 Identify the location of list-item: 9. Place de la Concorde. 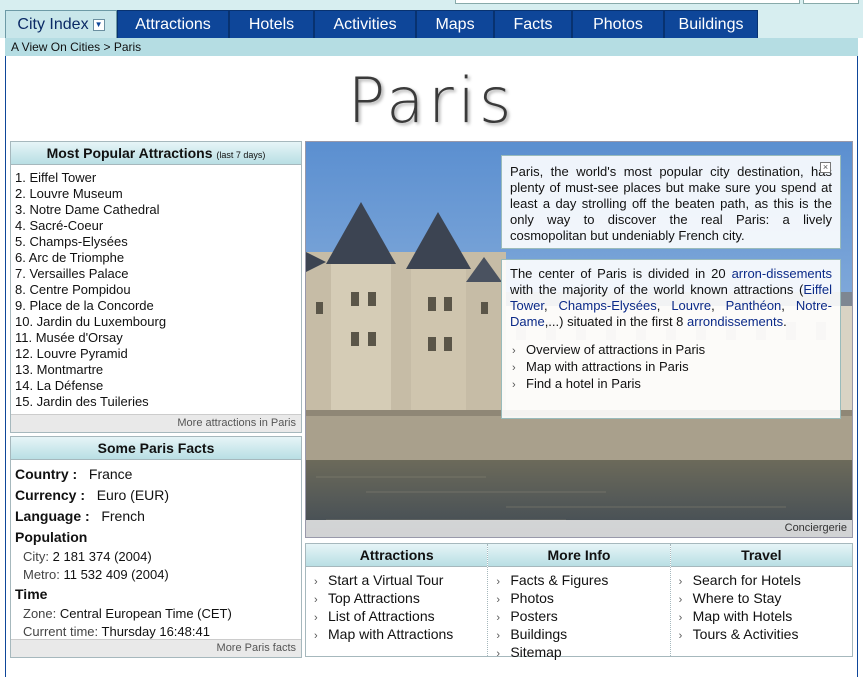
(158, 306).